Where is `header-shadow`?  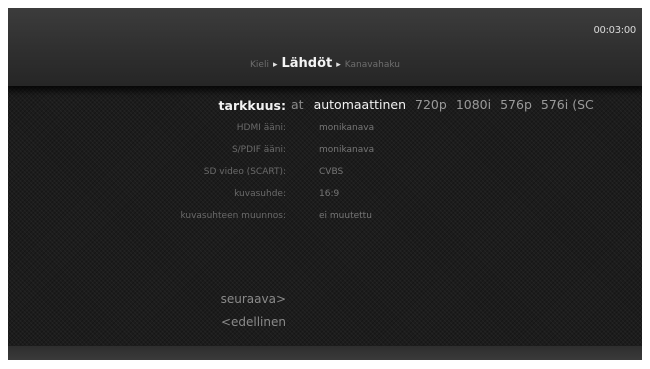
header-shadow is located at coordinates (325, 91).